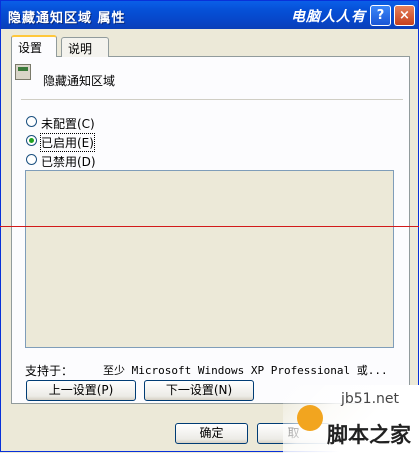 The image size is (419, 453). Describe the element at coordinates (68, 162) in the screenshot. I see `radio-label: 已禁用(D)` at that location.